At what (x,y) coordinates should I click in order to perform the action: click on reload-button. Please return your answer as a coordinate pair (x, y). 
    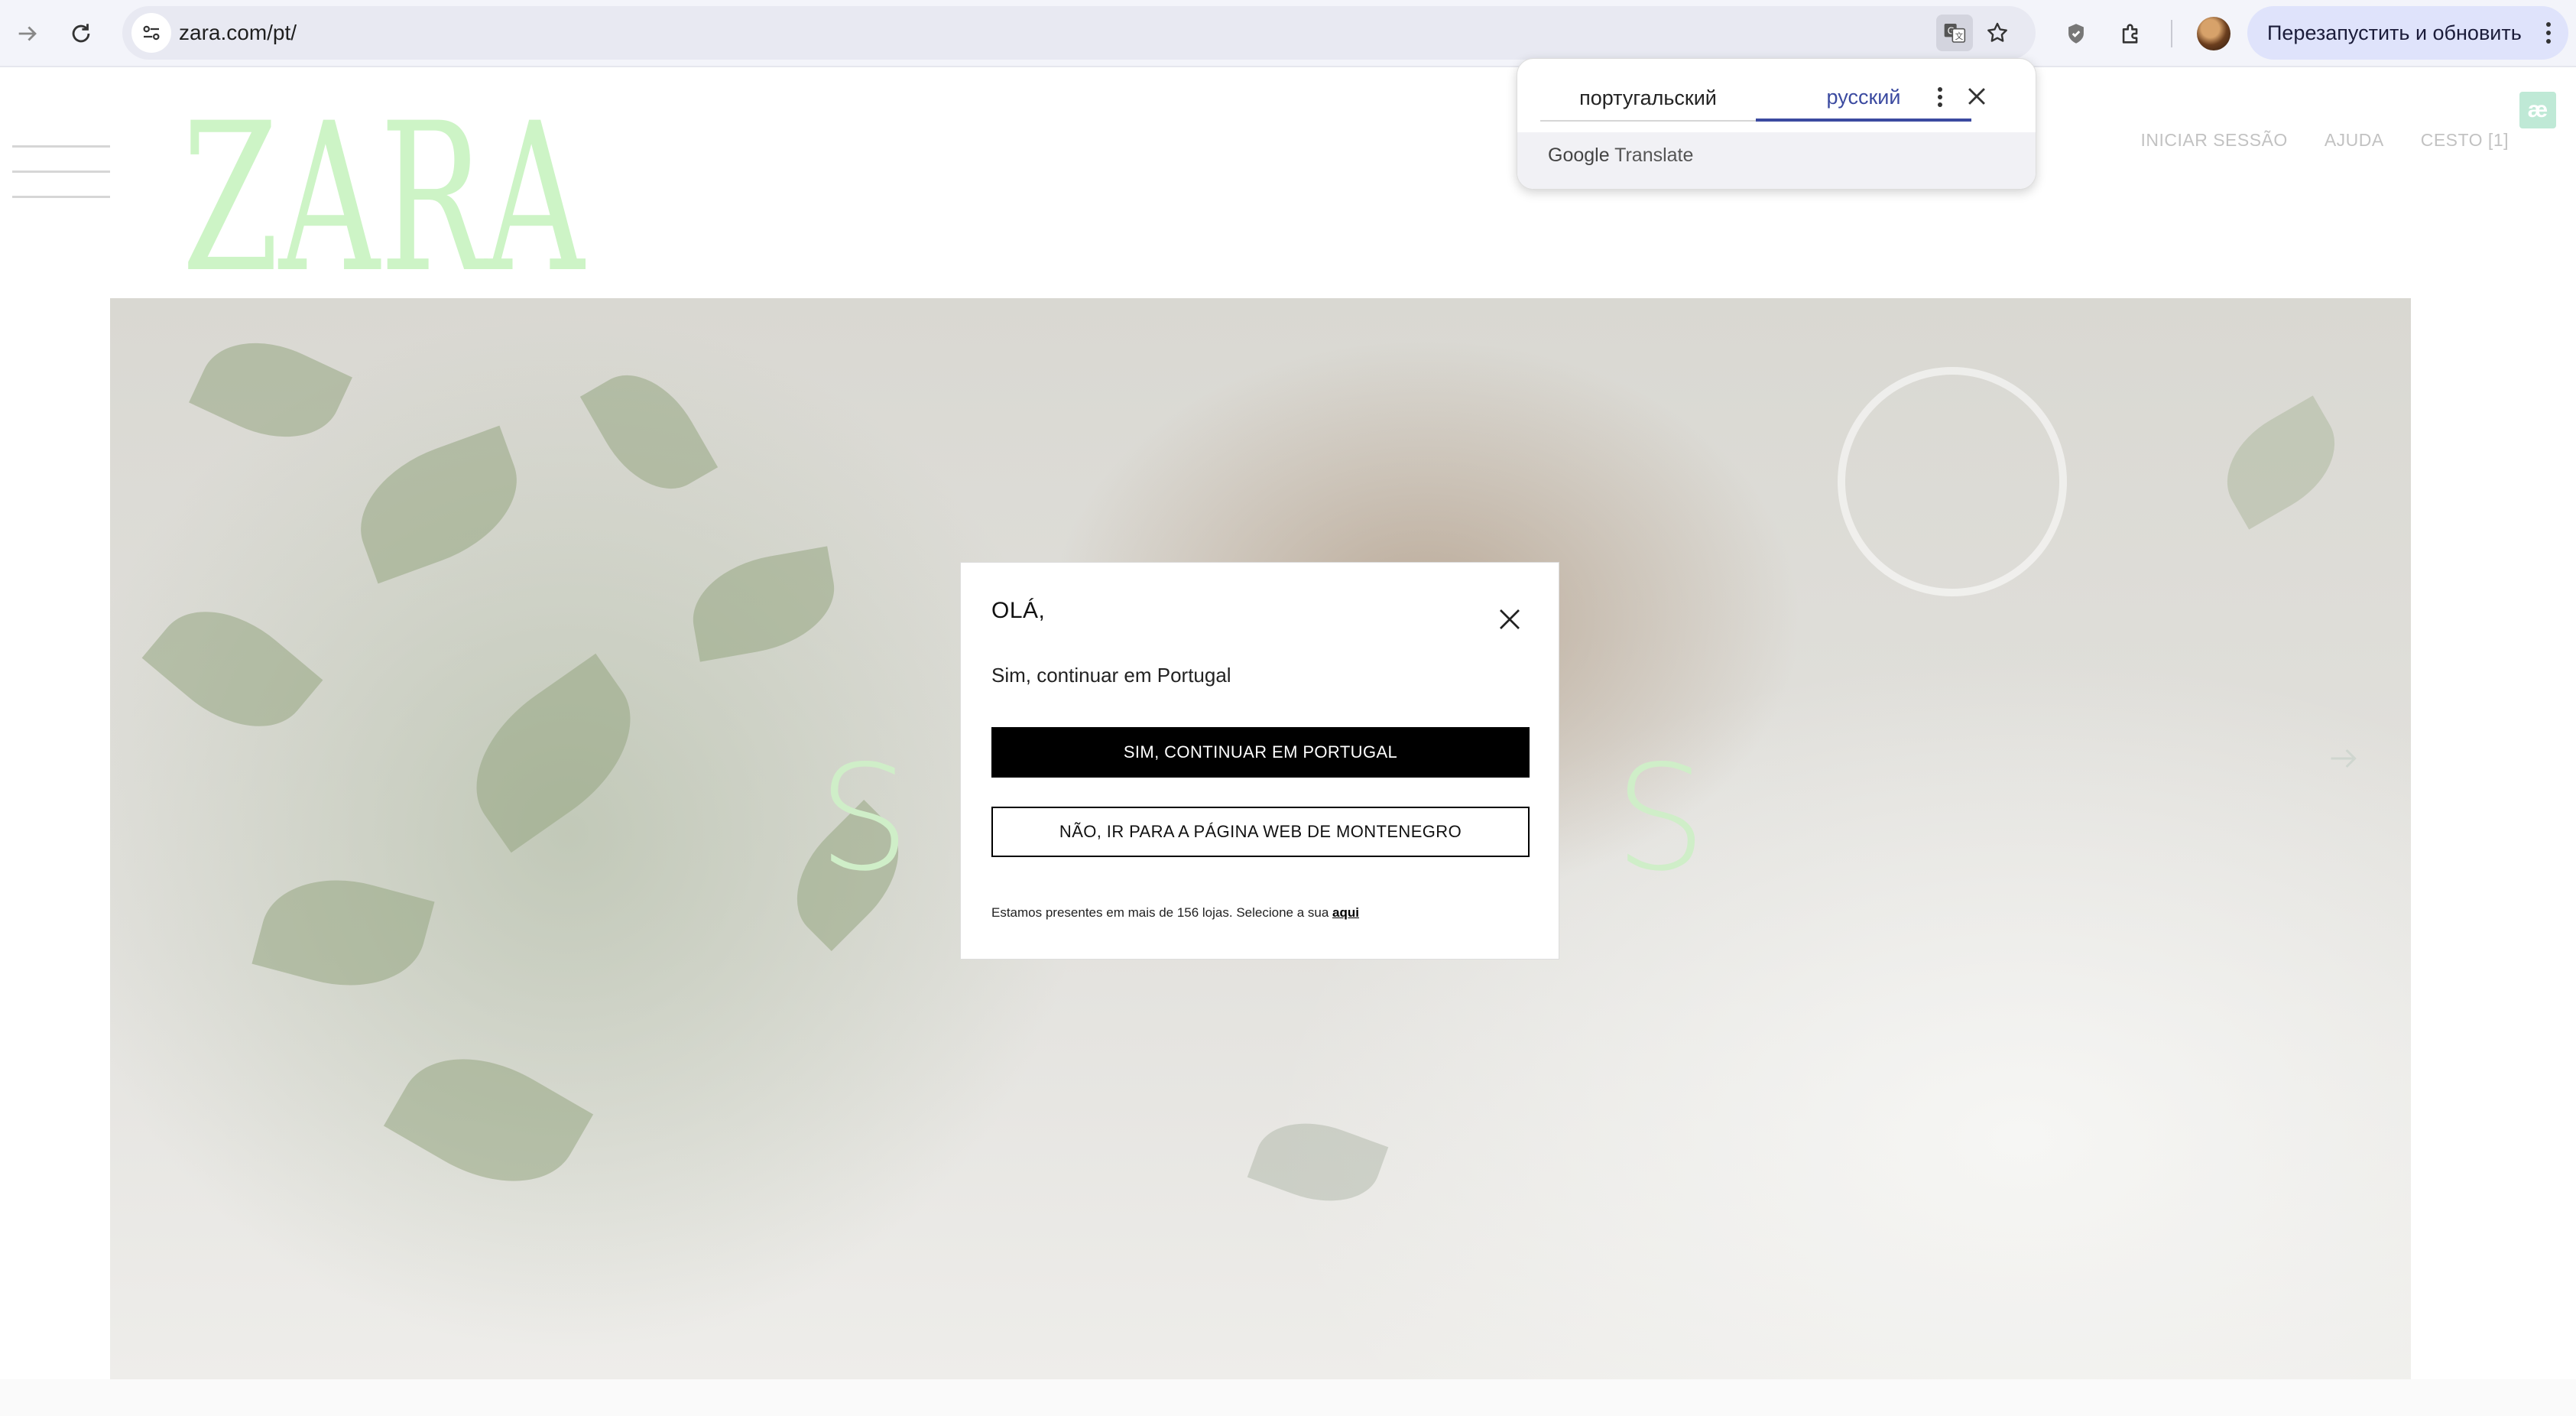
    Looking at the image, I should click on (81, 34).